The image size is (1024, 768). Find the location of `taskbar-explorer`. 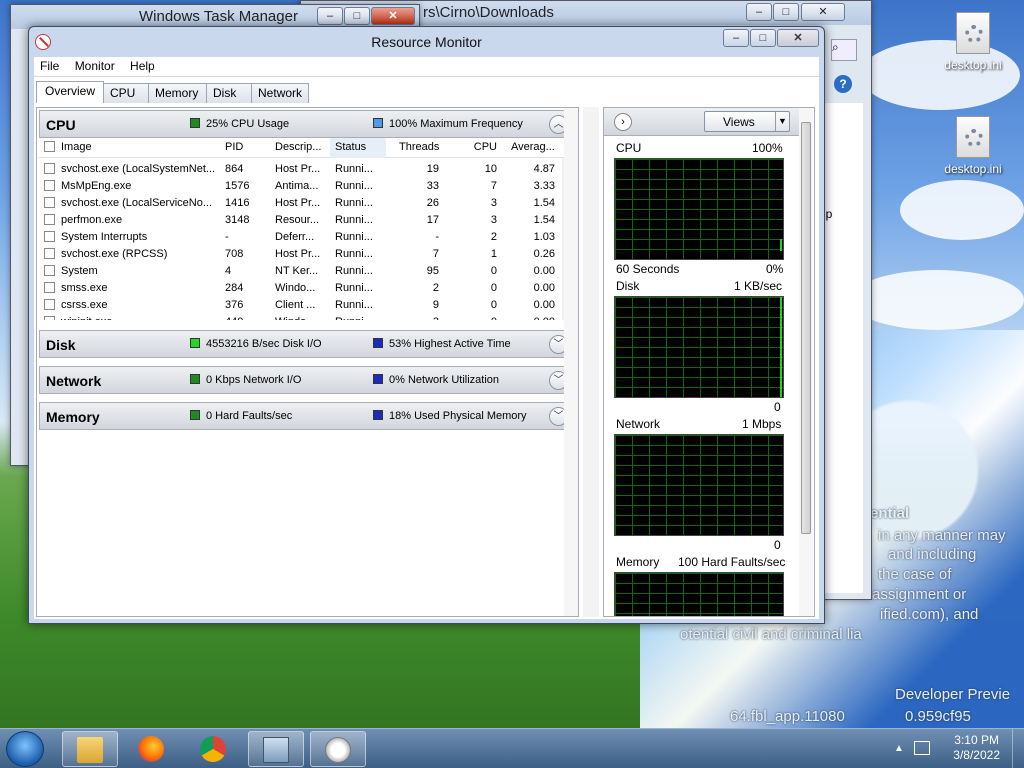

taskbar-explorer is located at coordinates (90, 749).